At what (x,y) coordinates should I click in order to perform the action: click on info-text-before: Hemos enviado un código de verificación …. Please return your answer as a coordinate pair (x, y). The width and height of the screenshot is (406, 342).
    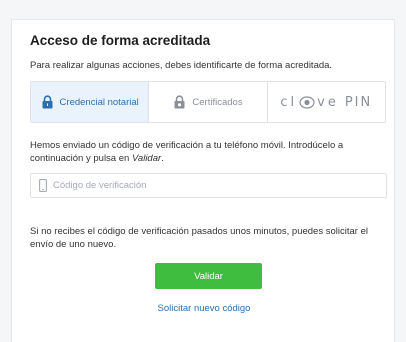
    Looking at the image, I should click on (187, 152).